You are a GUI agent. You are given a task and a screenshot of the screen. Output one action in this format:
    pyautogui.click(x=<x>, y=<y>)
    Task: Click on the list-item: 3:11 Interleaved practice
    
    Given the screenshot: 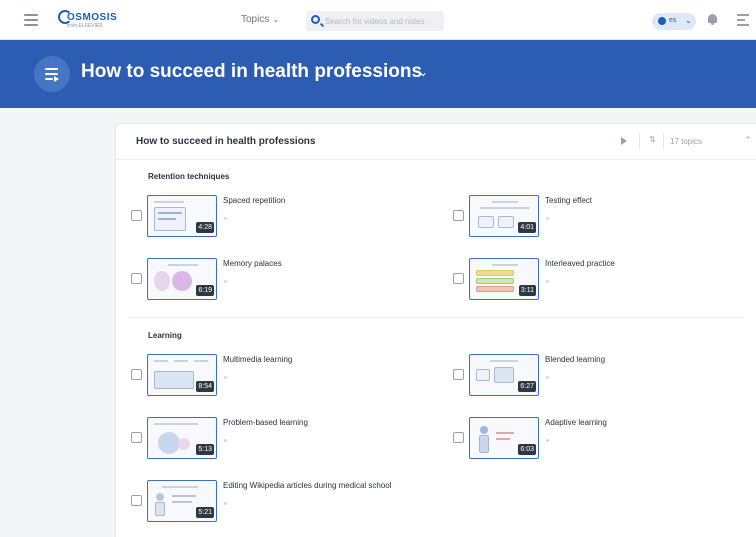 What is the action you would take?
    pyautogui.click(x=593, y=281)
    